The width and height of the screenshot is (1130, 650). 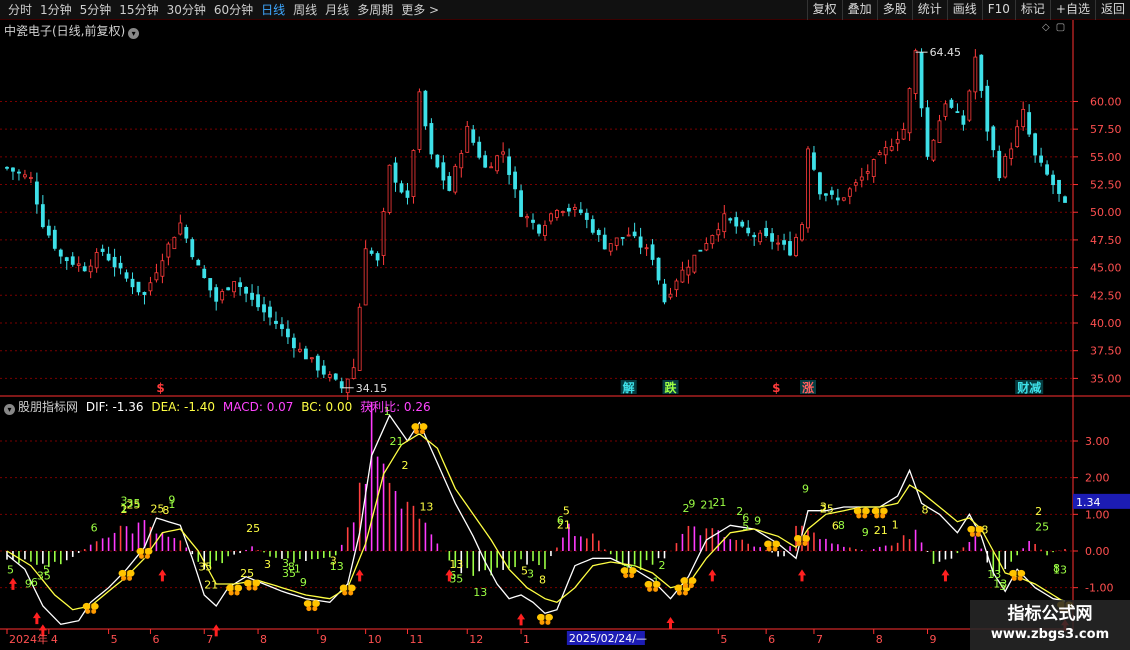 I want to click on mark-button: 标记, so click(x=1032, y=10).